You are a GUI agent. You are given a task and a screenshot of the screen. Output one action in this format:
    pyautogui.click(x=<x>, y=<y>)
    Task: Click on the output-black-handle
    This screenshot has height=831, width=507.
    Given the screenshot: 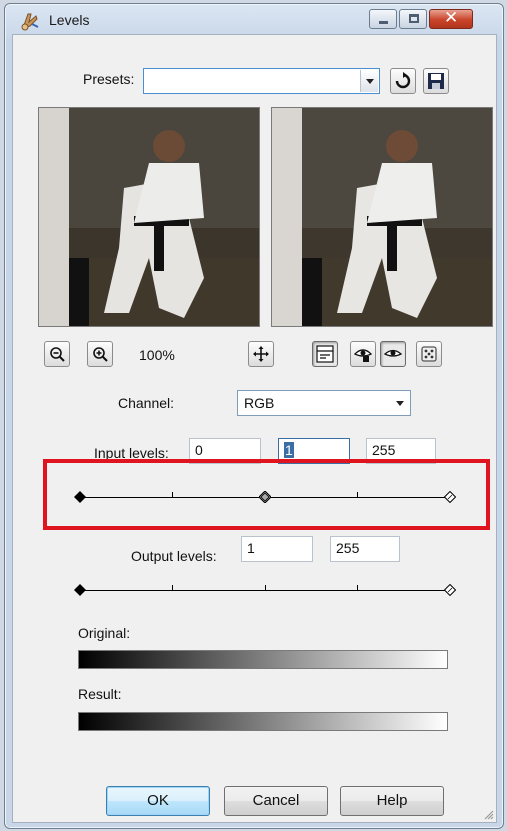 What is the action you would take?
    pyautogui.click(x=80, y=590)
    